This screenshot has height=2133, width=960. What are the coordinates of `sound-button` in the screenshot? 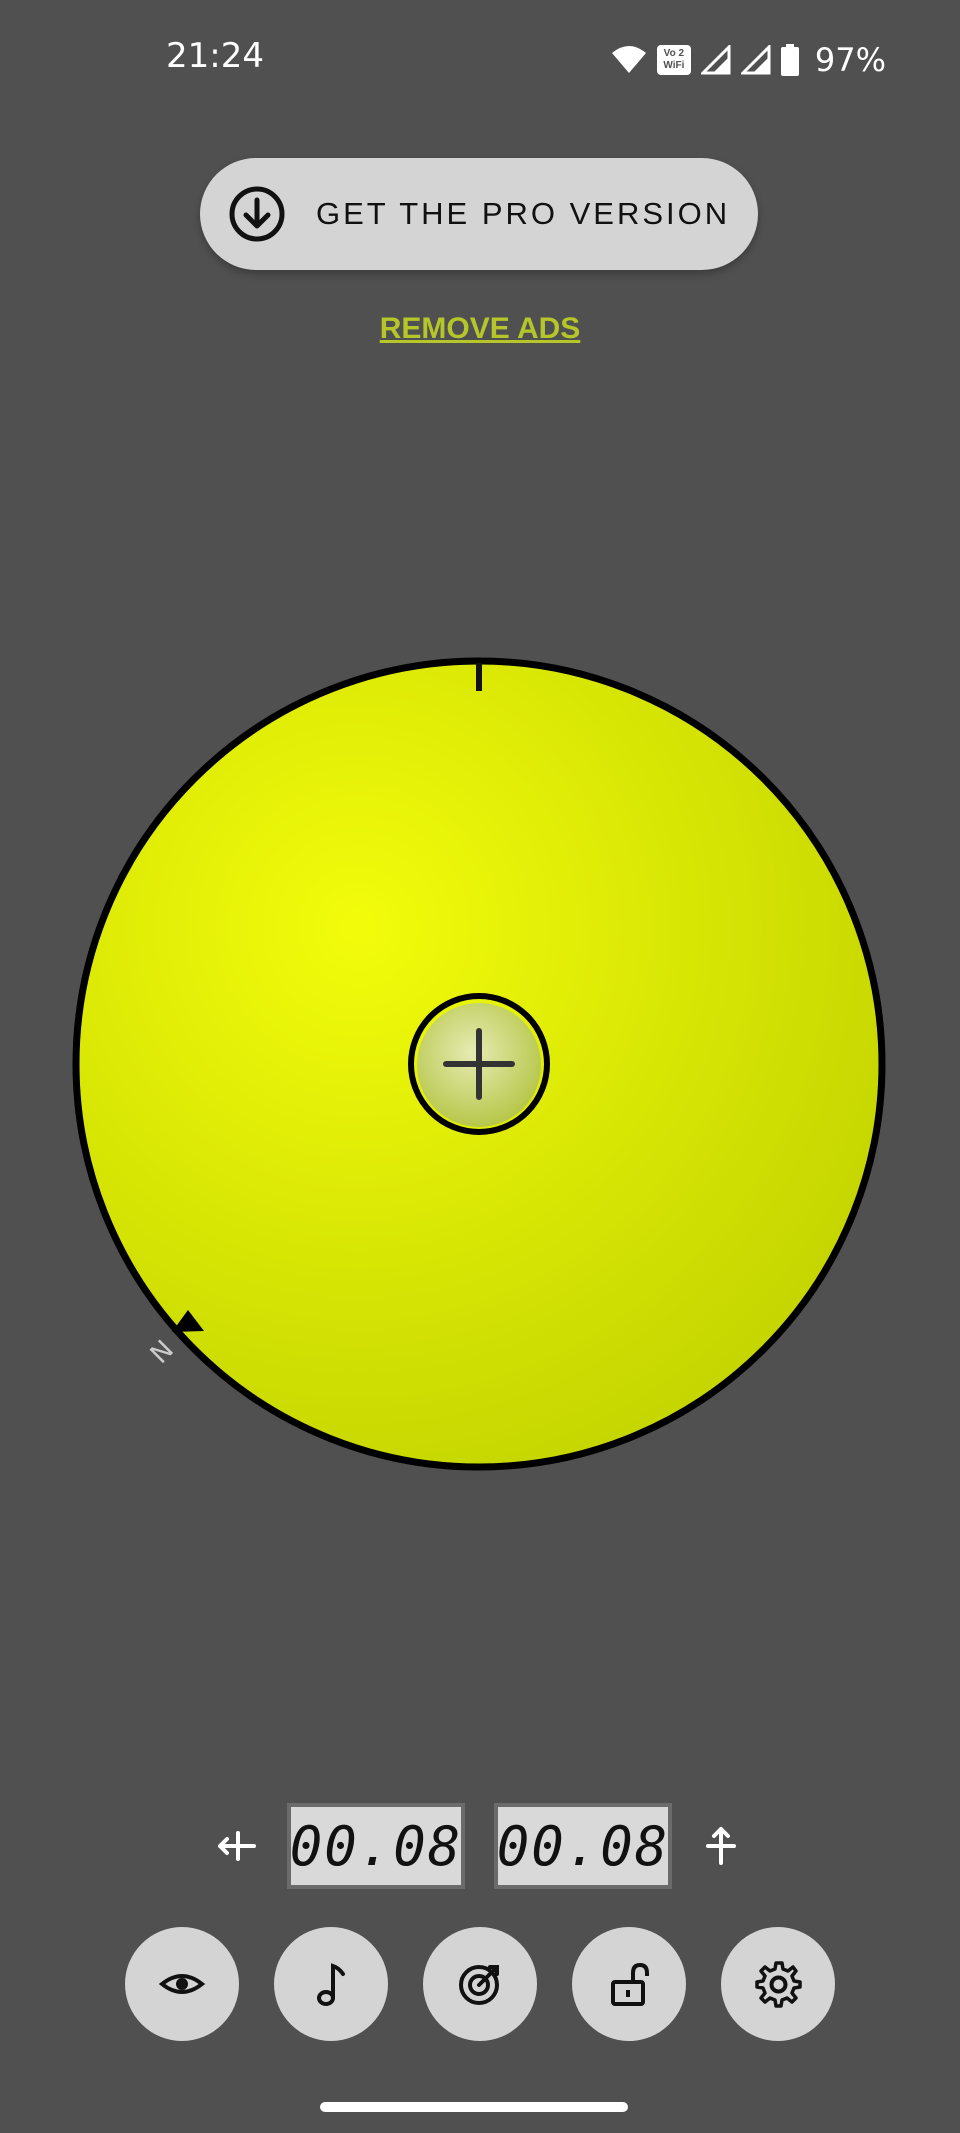 It's located at (331, 1984).